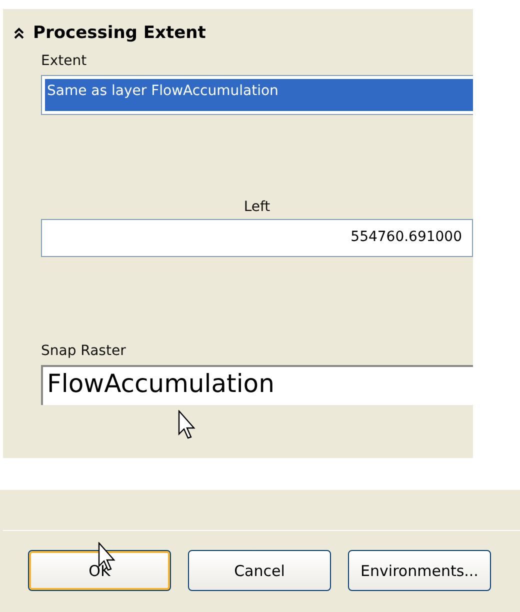  I want to click on input-field: 554760.691000, so click(257, 238).